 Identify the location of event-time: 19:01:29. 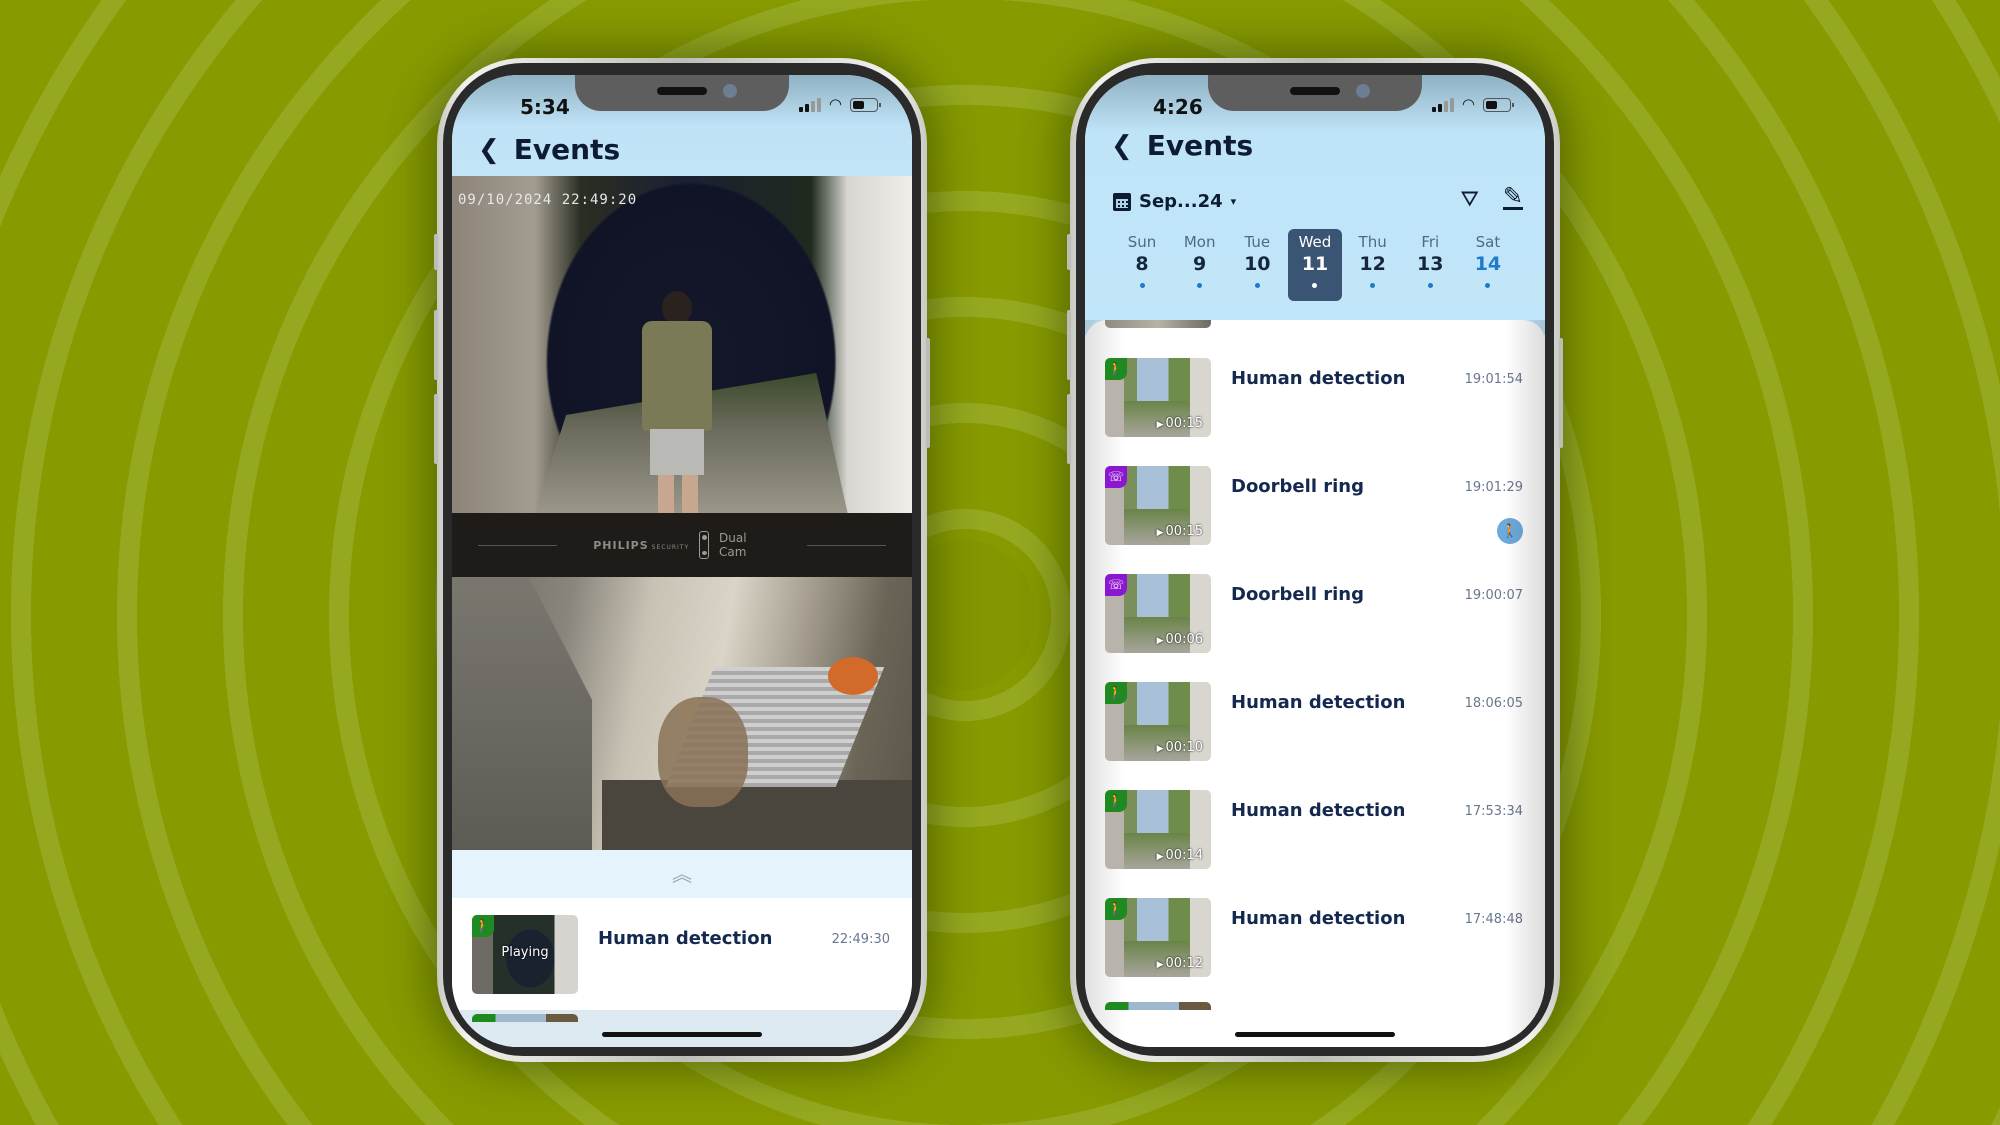
(1493, 487).